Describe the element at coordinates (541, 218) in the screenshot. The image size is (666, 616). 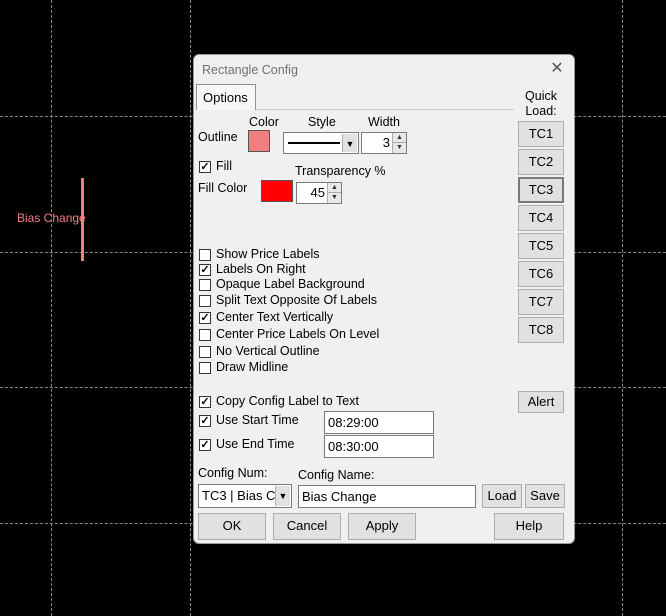
I see `quick-load-tc4-button: TC4` at that location.